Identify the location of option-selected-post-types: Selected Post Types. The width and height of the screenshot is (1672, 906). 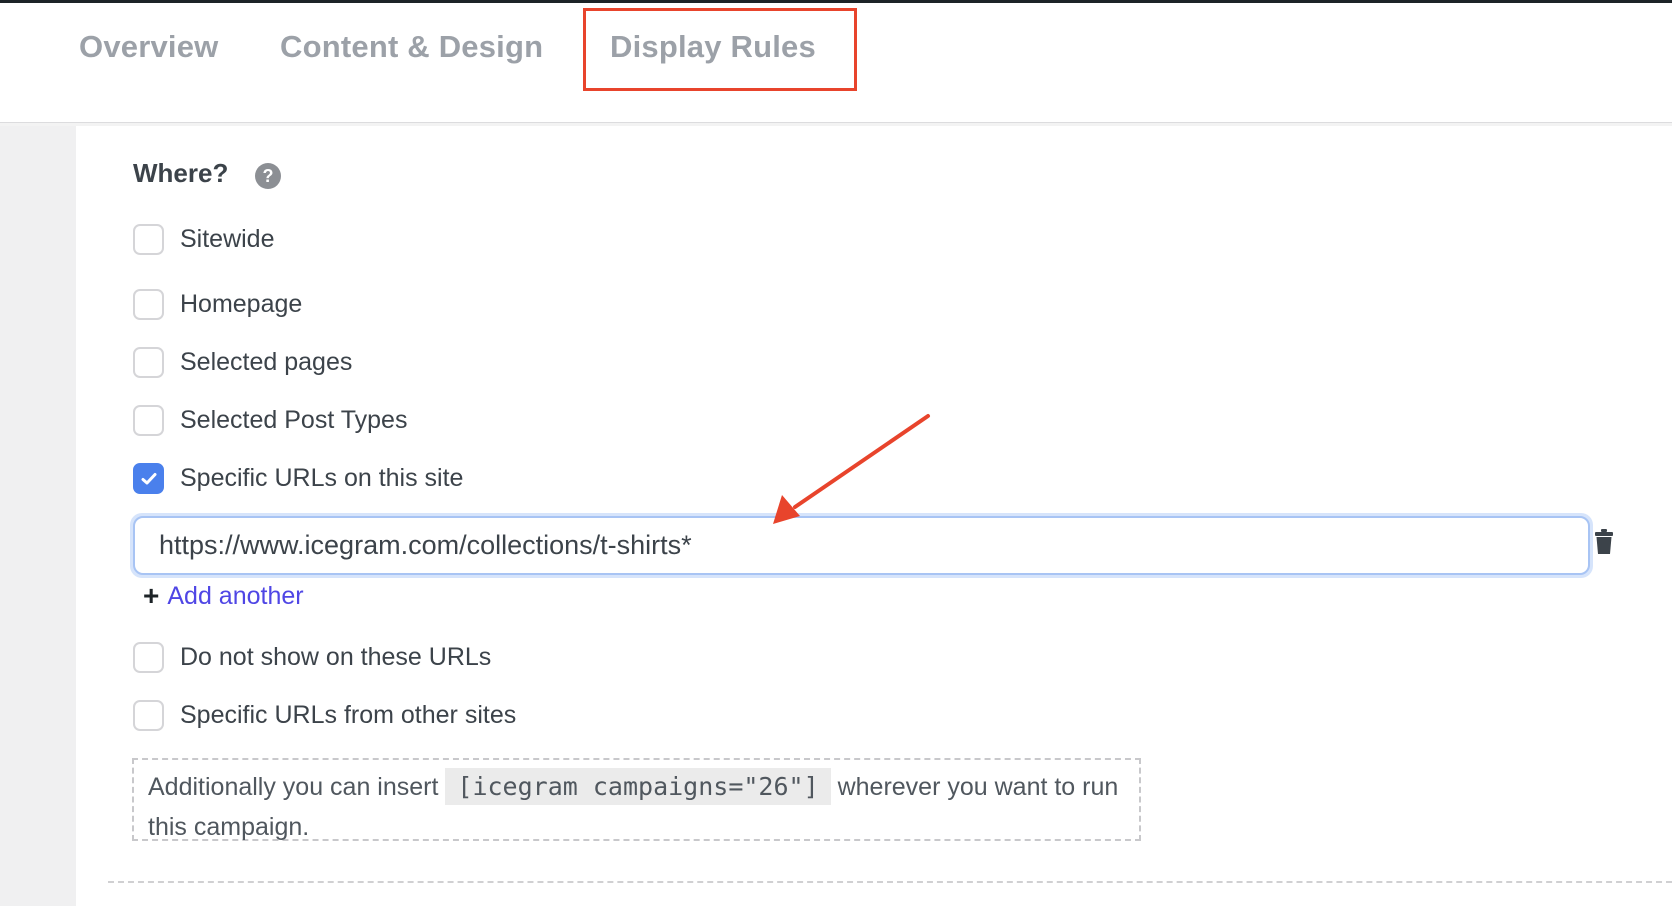
(270, 420).